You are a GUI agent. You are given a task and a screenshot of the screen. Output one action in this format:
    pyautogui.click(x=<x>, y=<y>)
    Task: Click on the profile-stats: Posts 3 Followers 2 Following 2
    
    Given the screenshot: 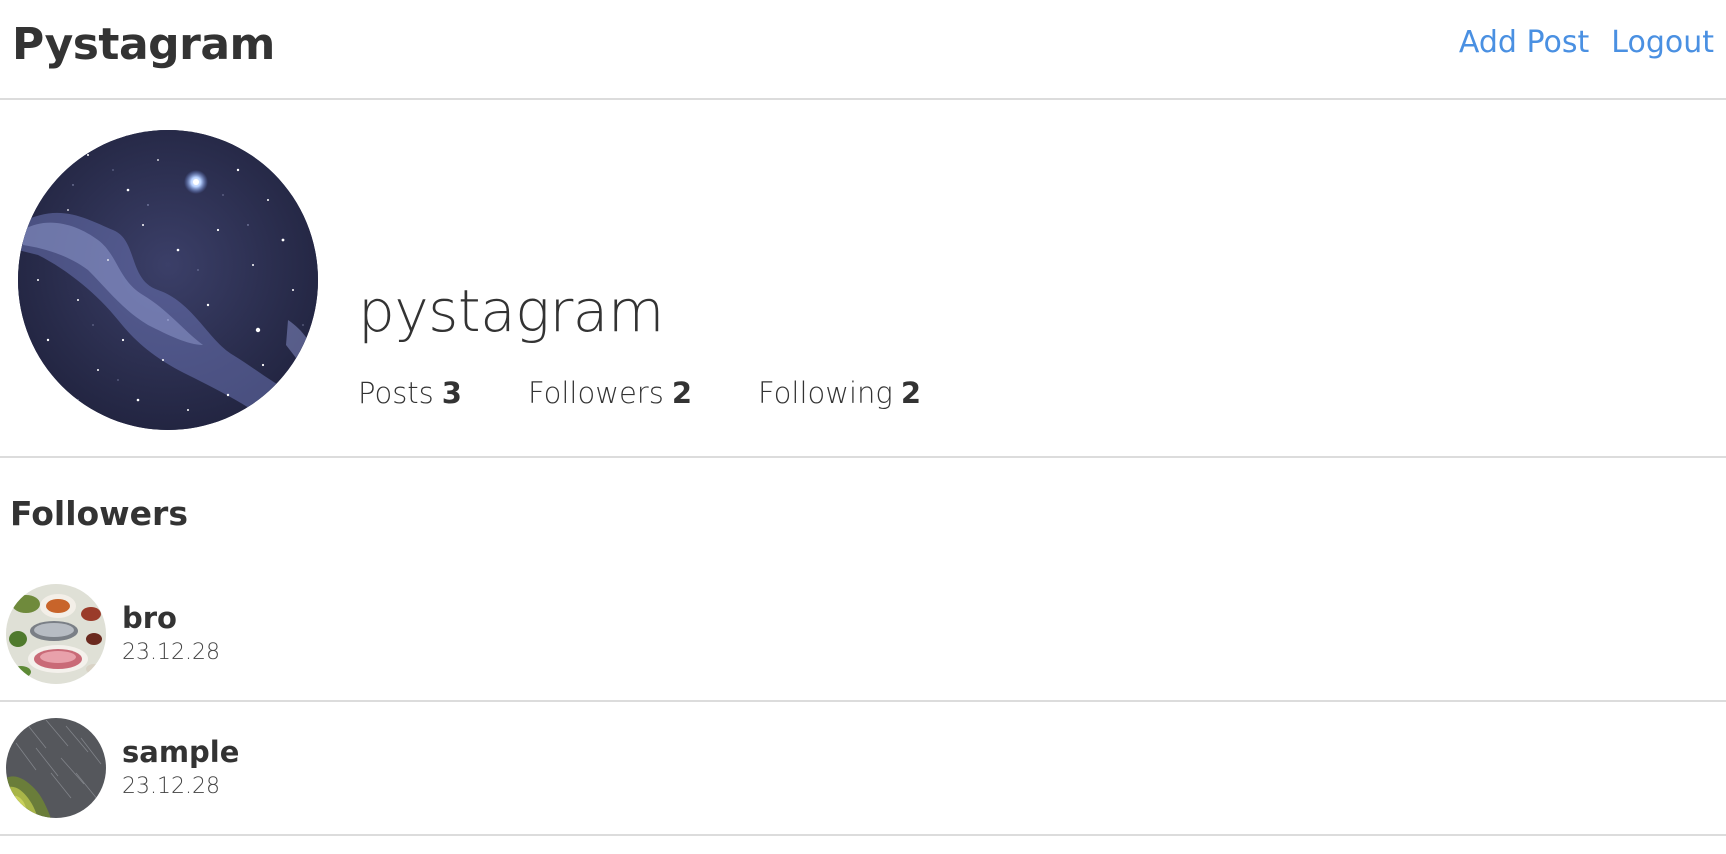 What is the action you would take?
    pyautogui.click(x=672, y=393)
    